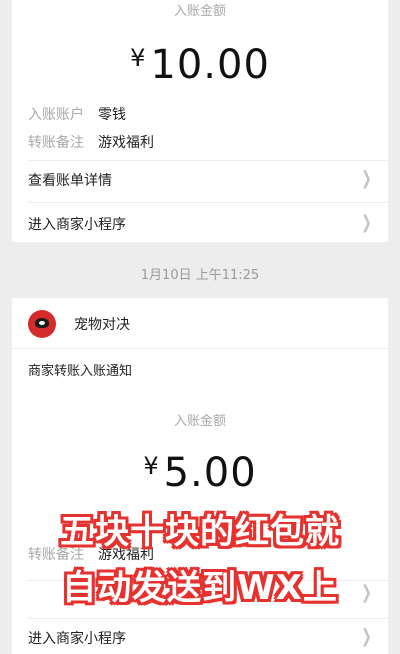  I want to click on account-row: 入账账户 零钱, so click(77, 114).